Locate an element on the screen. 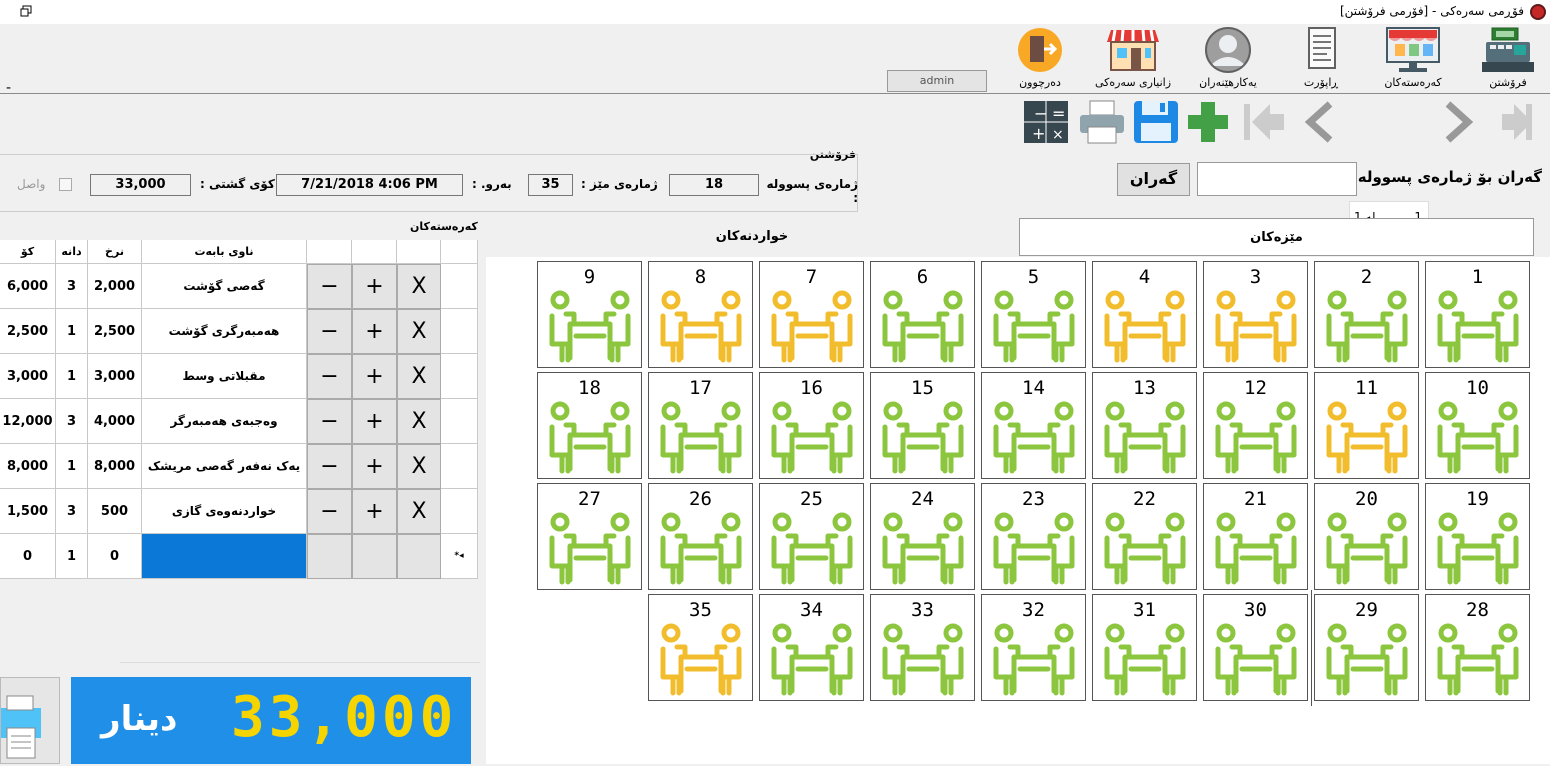 The width and height of the screenshot is (1550, 766). item-name: وەجبەی هەمبەرگر is located at coordinates (224, 421).